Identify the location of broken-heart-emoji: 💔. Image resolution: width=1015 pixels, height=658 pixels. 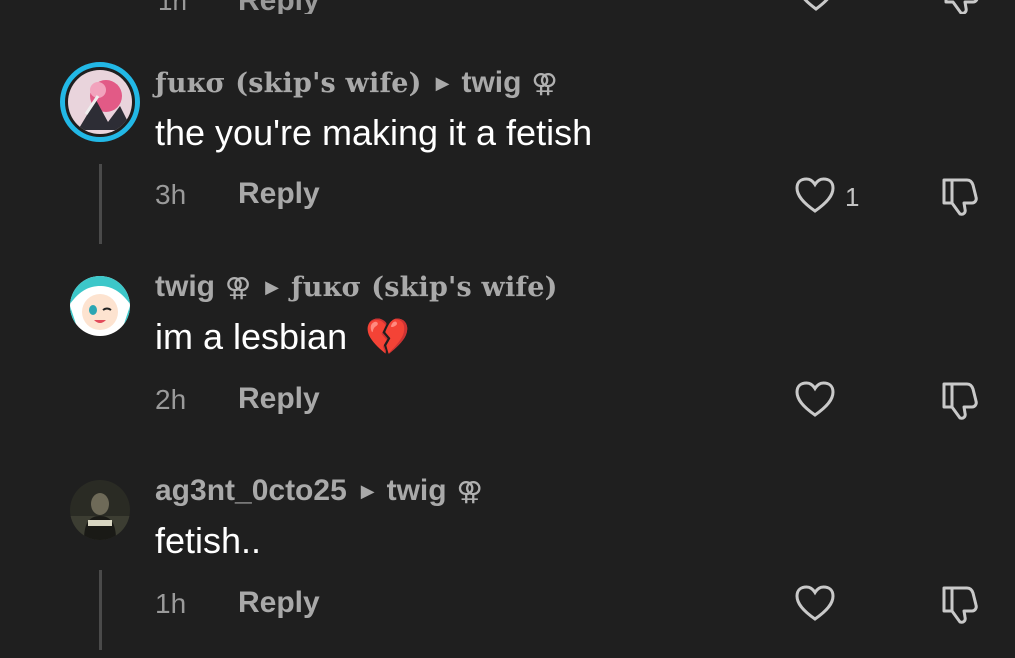
(387, 336).